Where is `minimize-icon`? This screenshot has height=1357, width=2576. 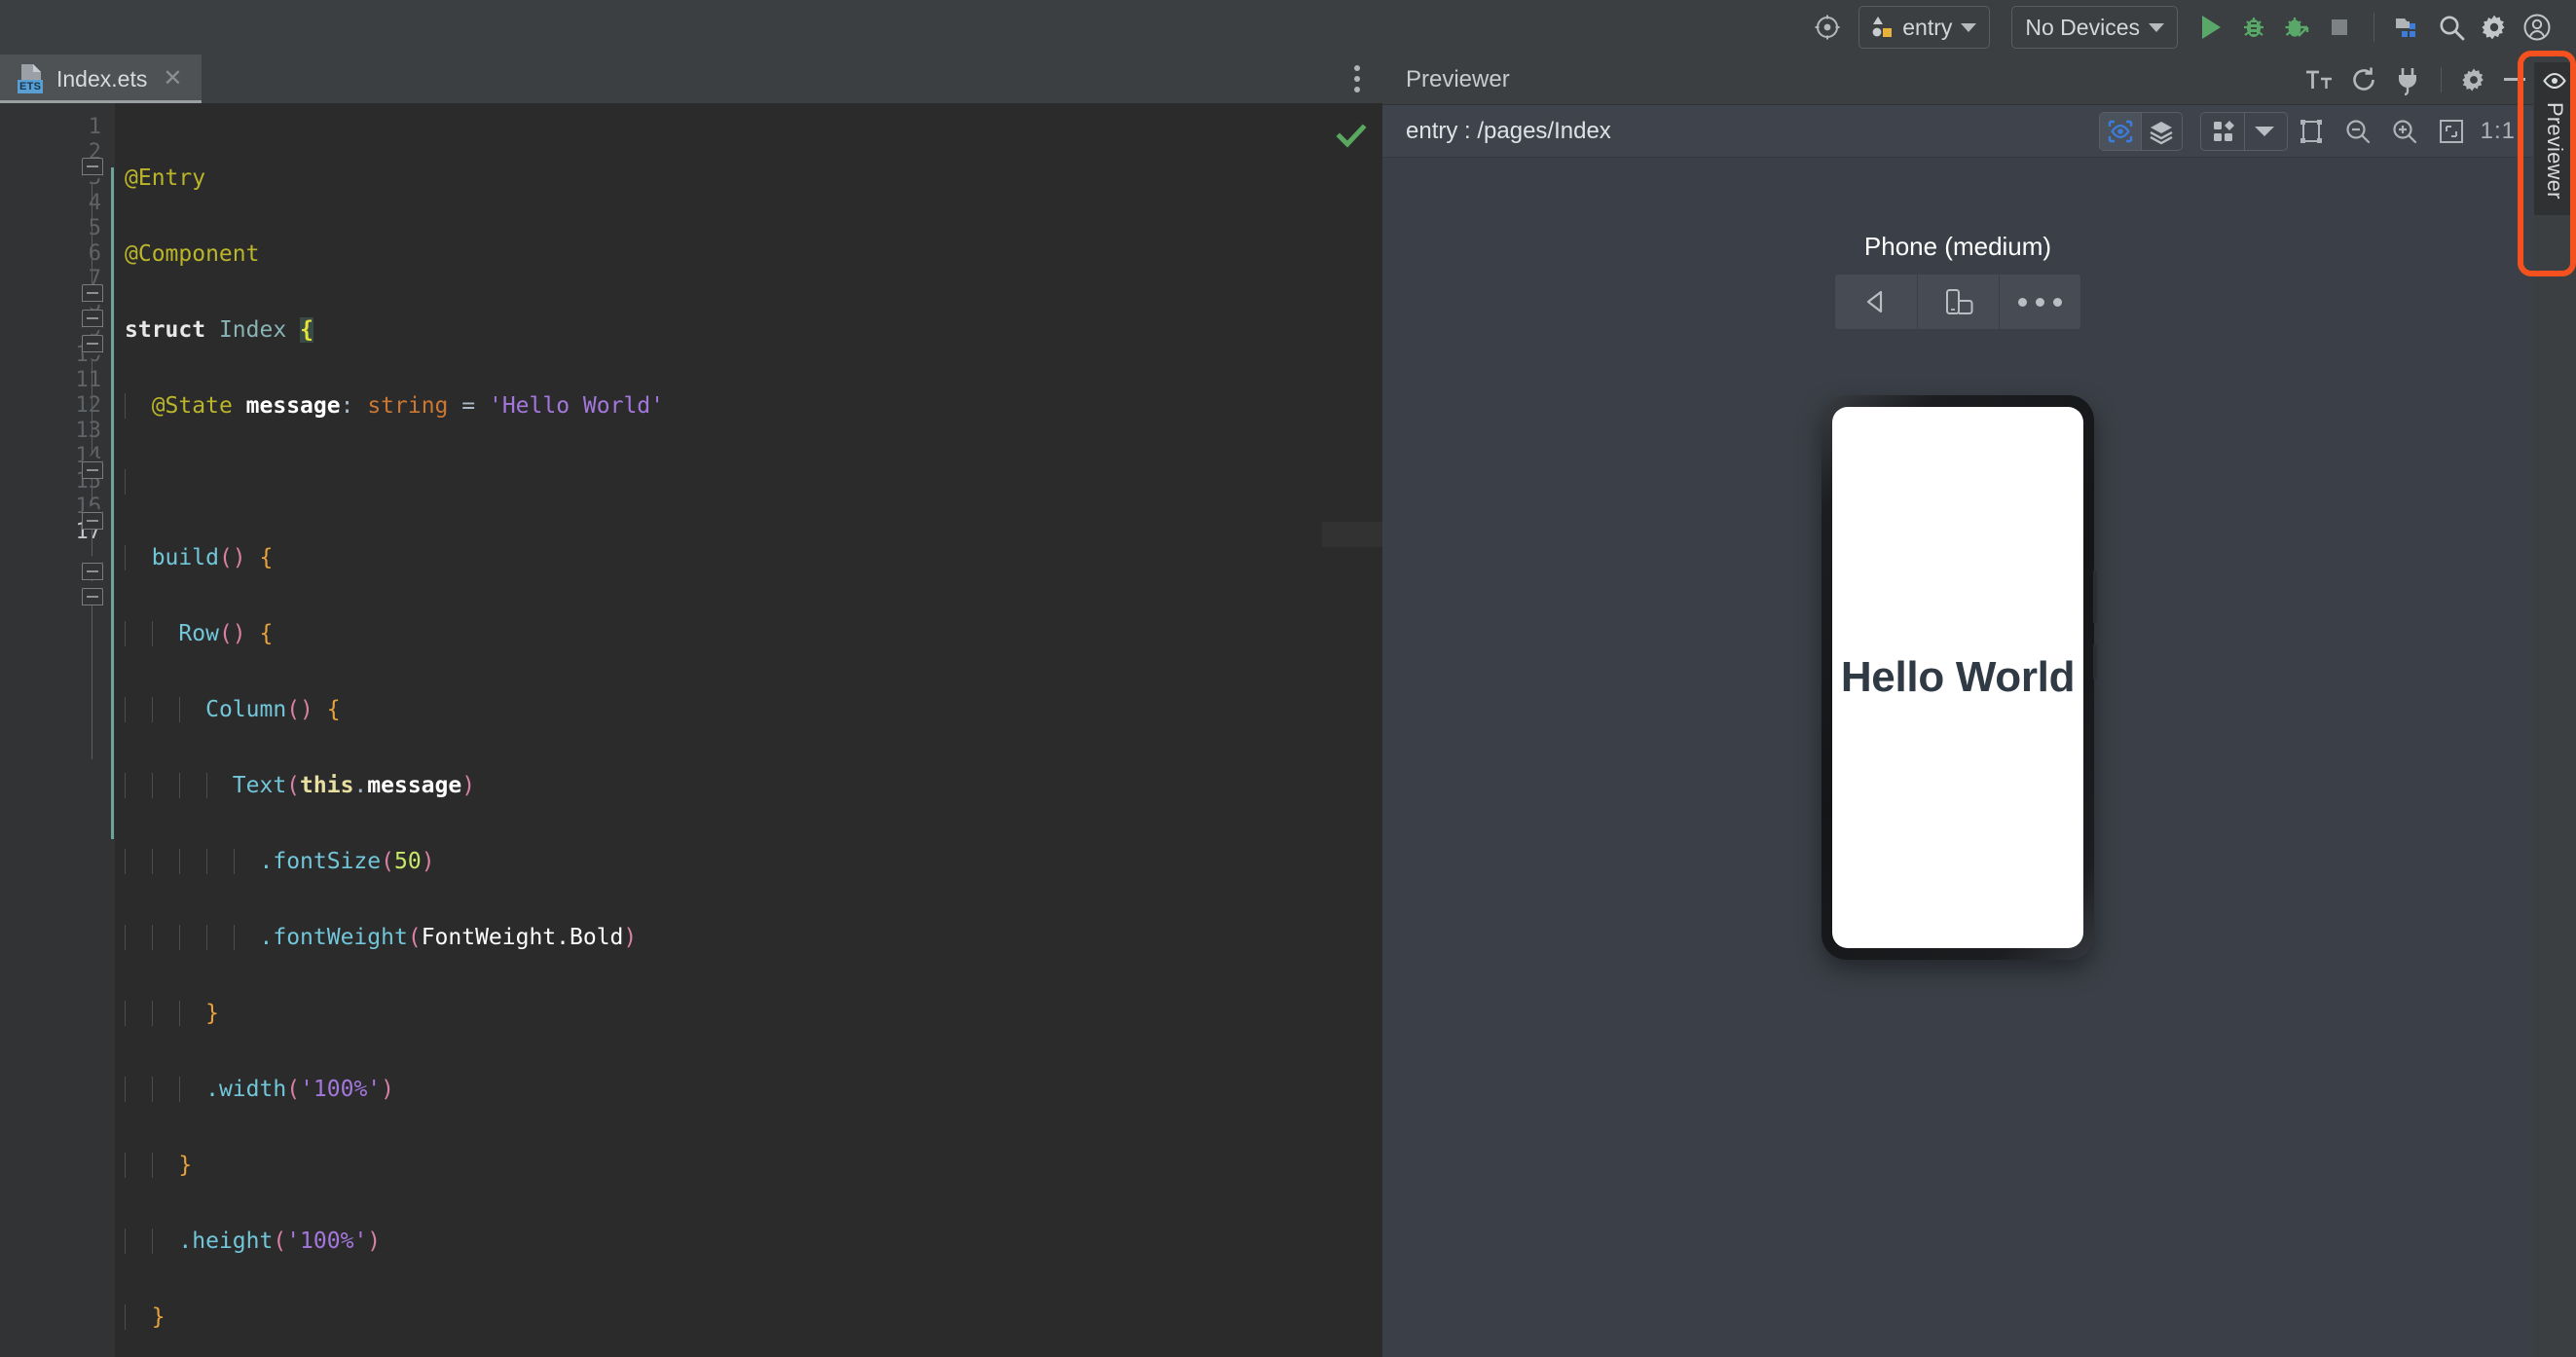
minimize-icon is located at coordinates (2514, 80).